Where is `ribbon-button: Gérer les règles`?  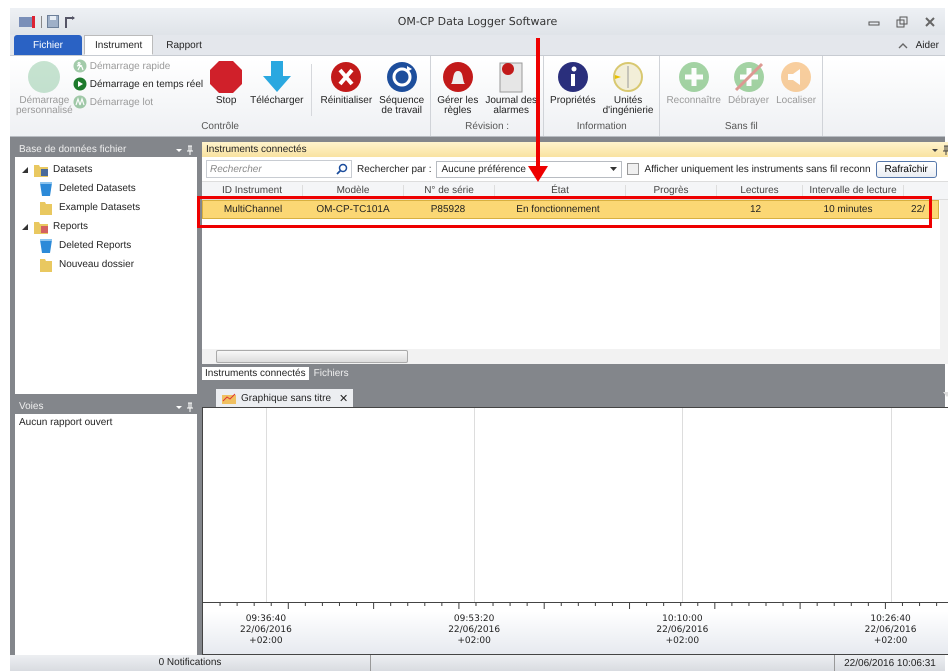
ribbon-button: Gérer les règles is located at coordinates (458, 88).